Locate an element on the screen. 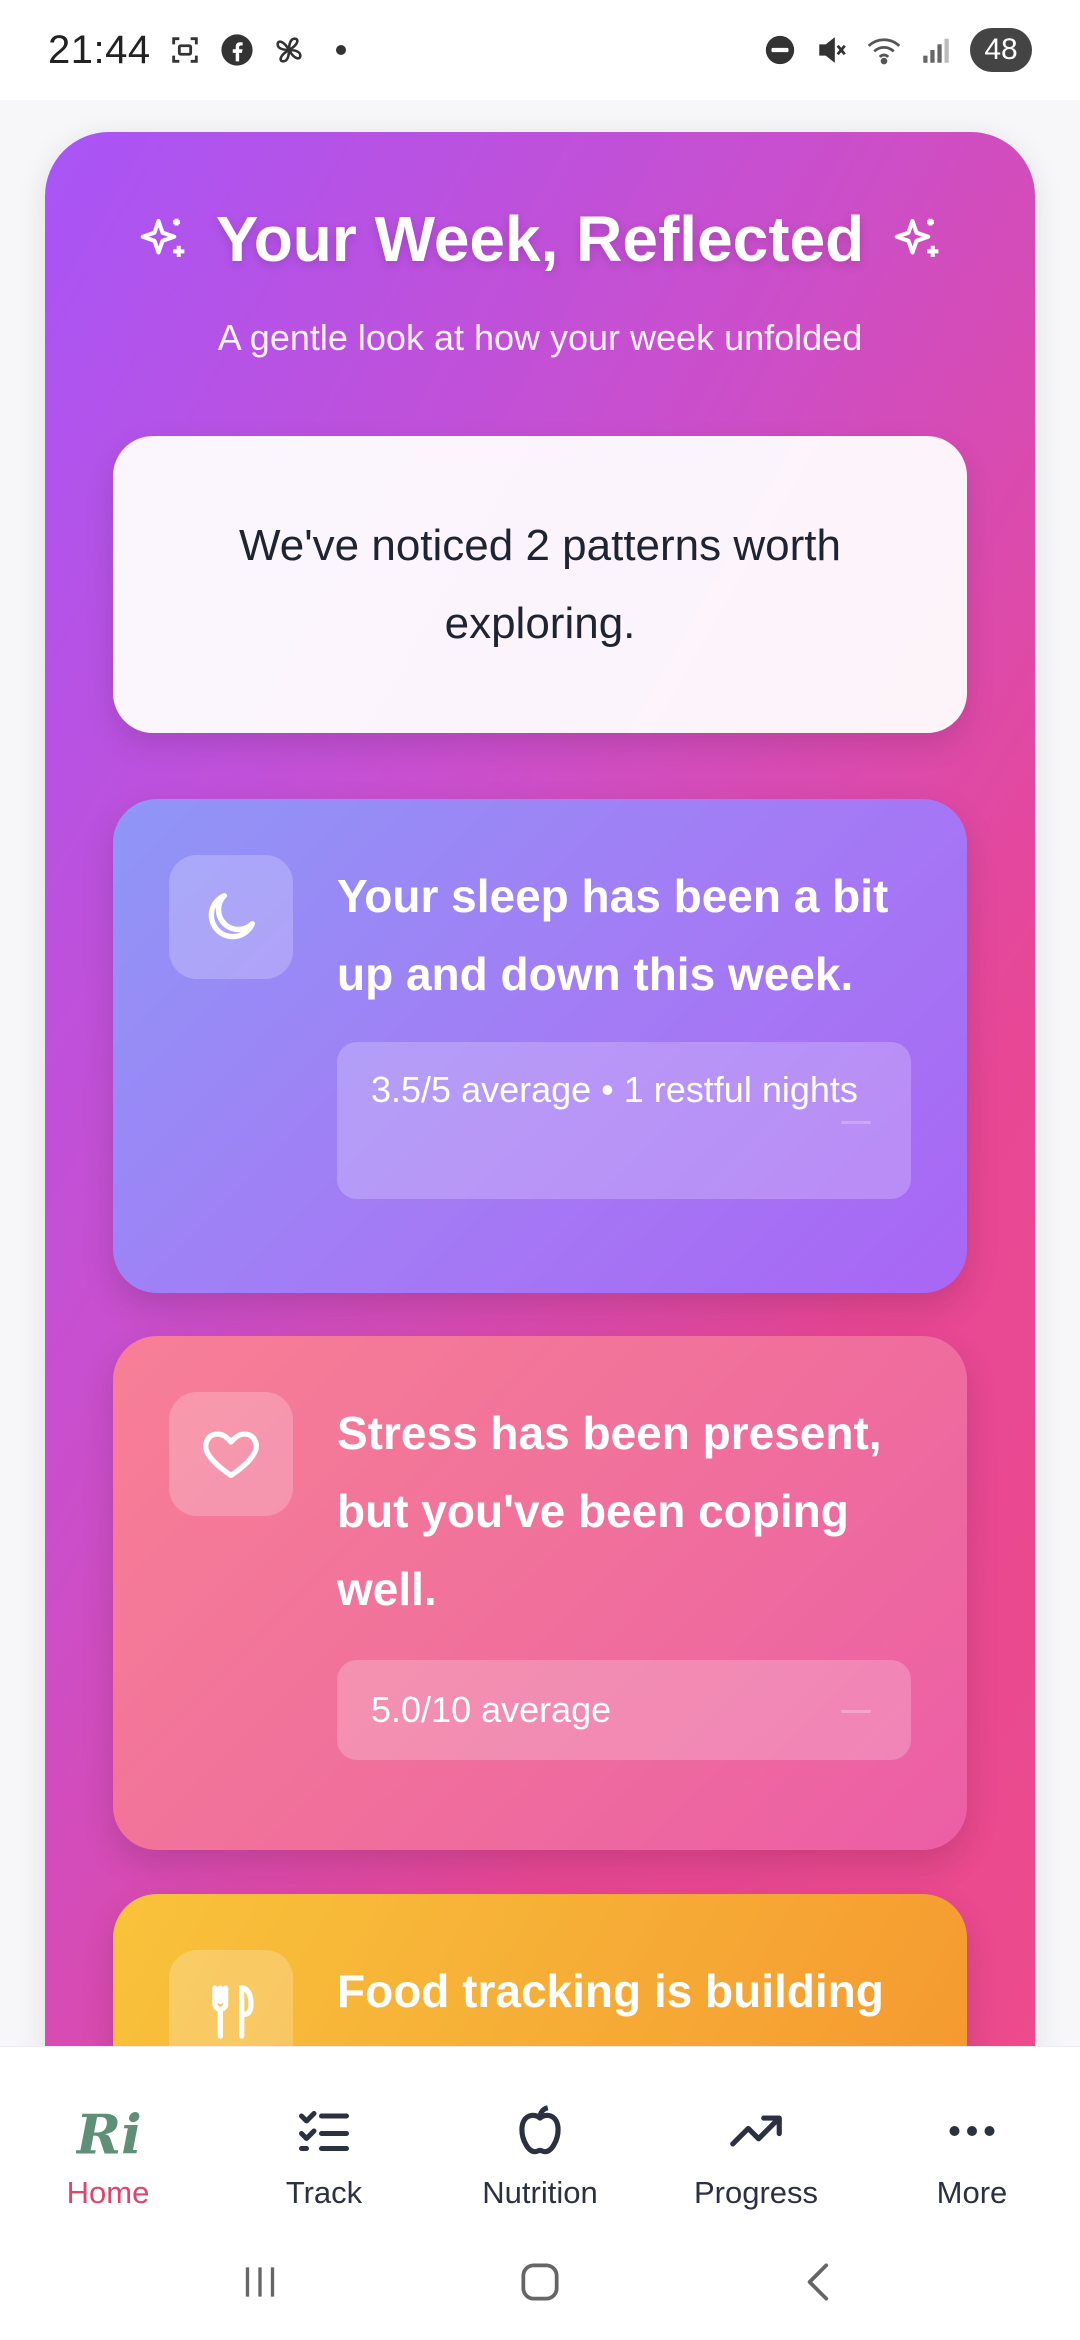 This screenshot has width=1080, height=2340. svg-text: Ri is located at coordinates (108, 2132).